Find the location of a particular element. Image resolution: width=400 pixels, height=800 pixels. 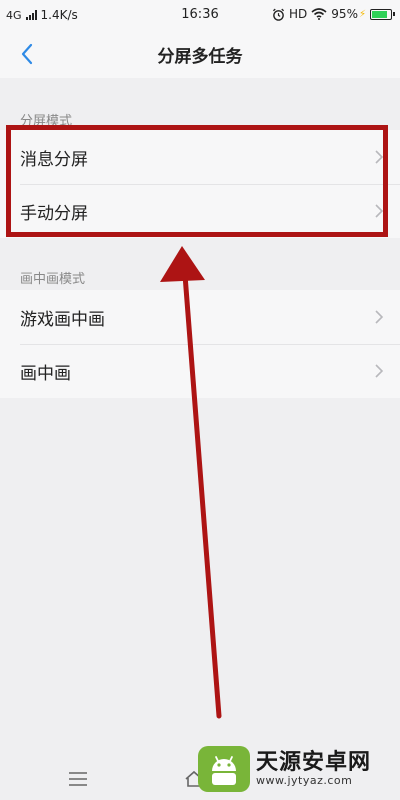

list-item-label: 游戏画中画 is located at coordinates (62, 319).